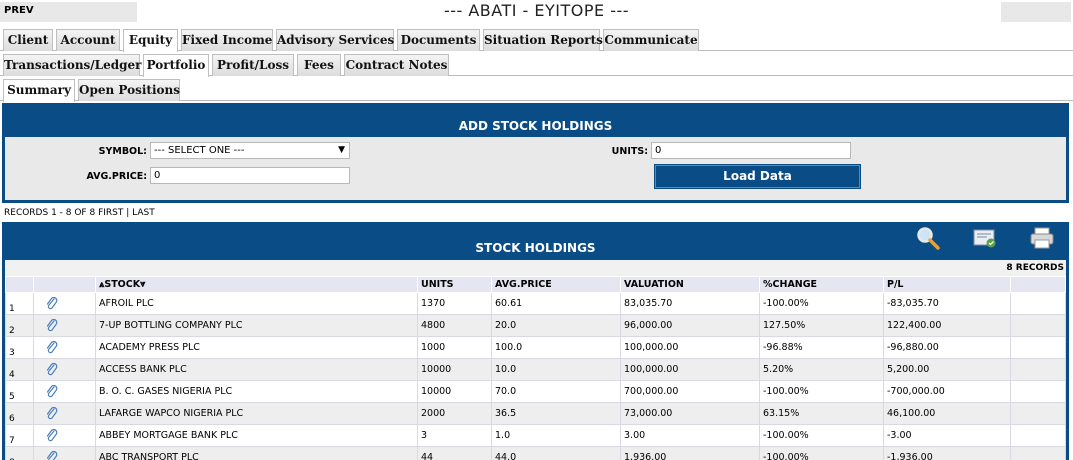  I want to click on last-link: LAST, so click(143, 213).